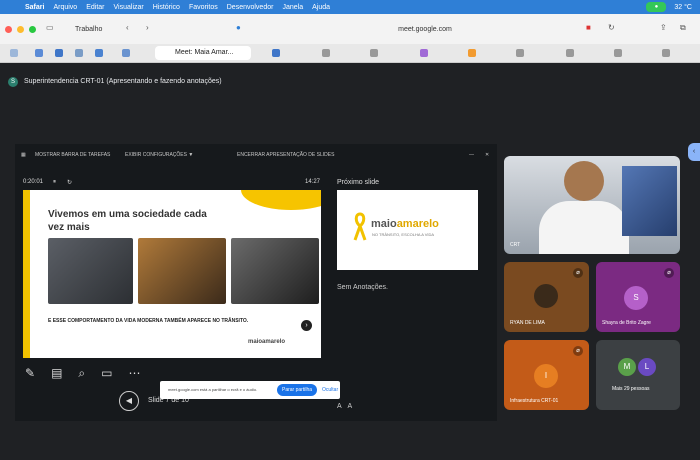 This screenshot has height=460, width=700. What do you see at coordinates (129, 7) in the screenshot?
I see `menu-visualizar: Visualizar` at bounding box center [129, 7].